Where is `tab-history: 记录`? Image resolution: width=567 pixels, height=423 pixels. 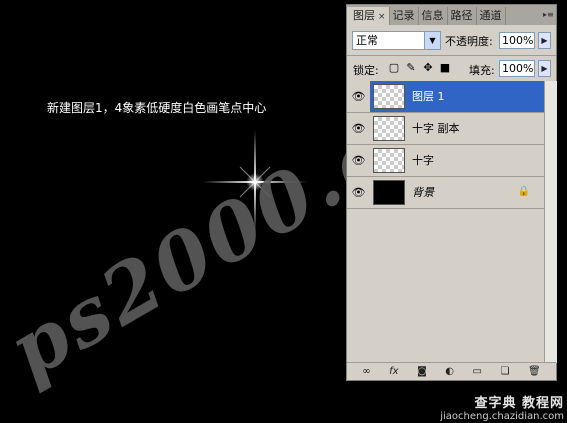
tab-history: 记录 is located at coordinates (404, 16).